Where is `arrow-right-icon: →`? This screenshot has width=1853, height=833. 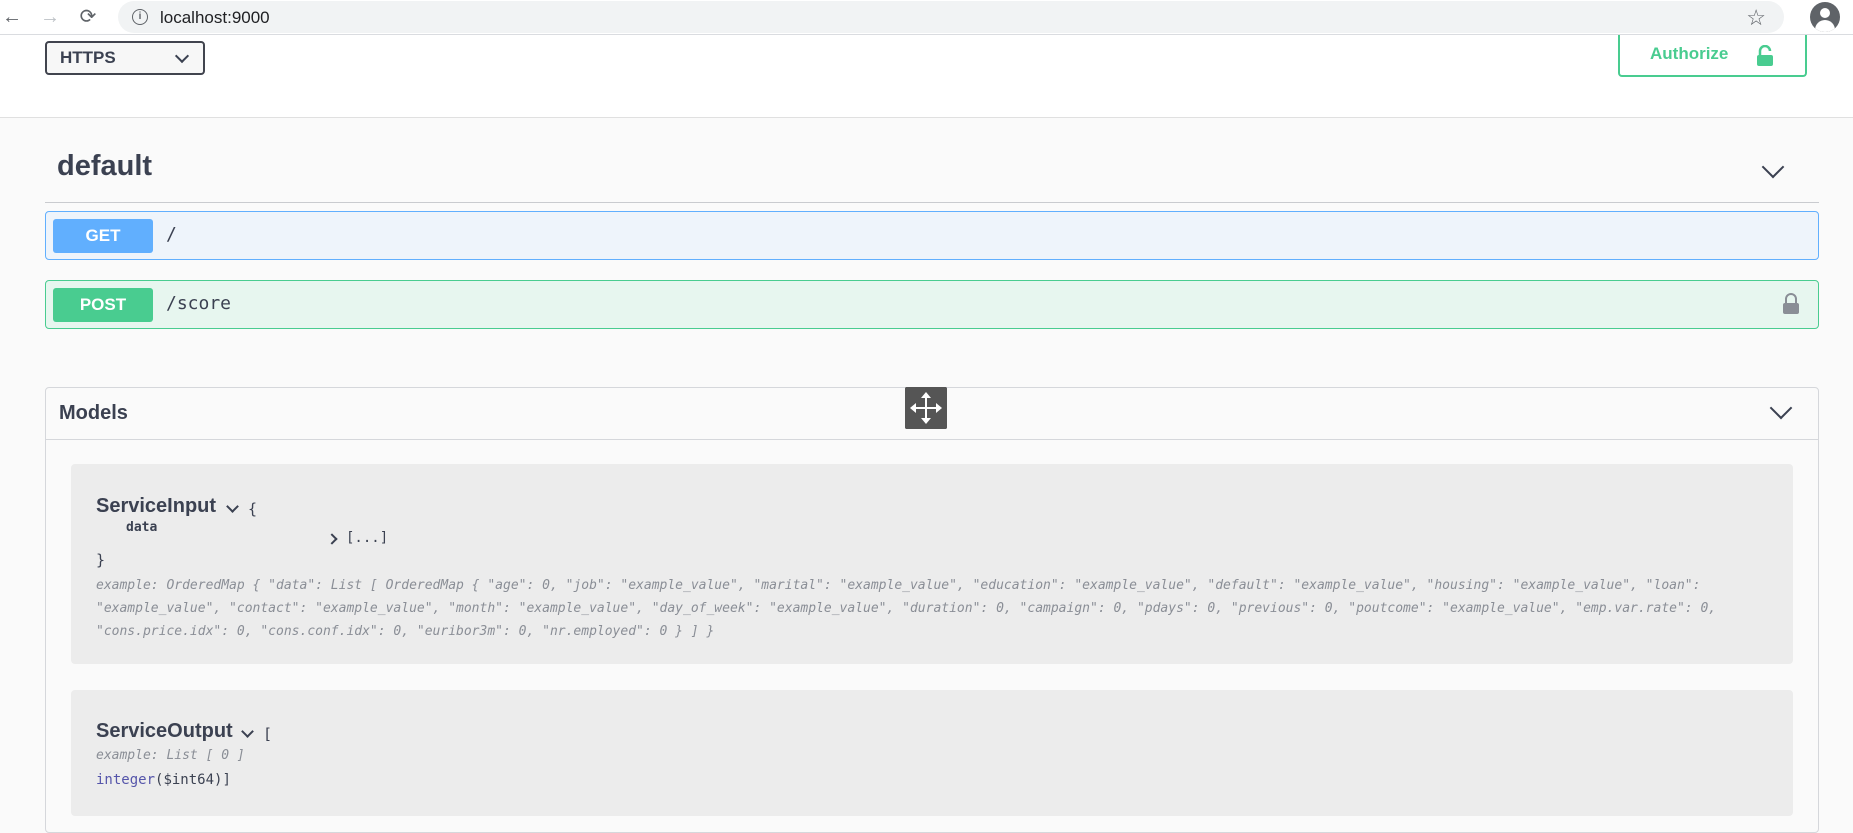
arrow-right-icon: → is located at coordinates (50, 17).